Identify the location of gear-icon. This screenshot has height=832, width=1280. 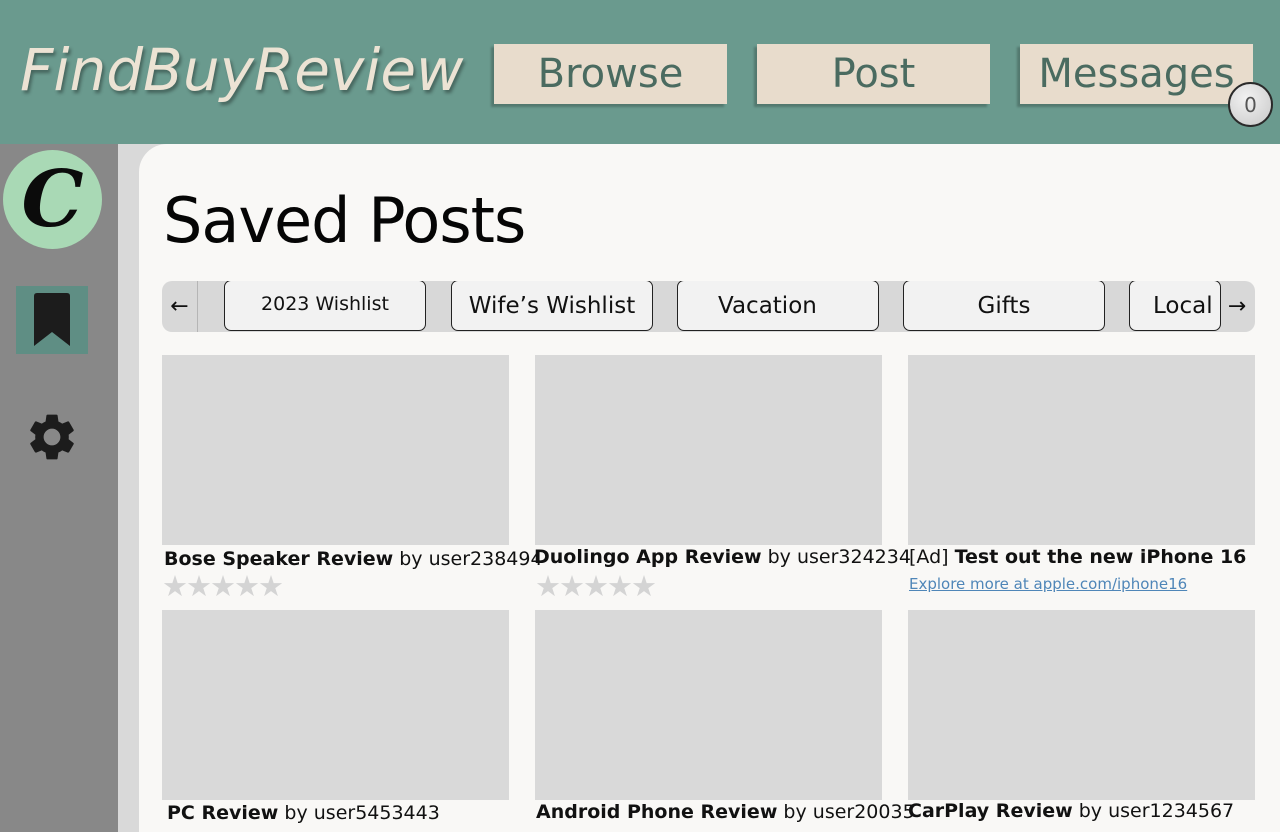
(52, 437).